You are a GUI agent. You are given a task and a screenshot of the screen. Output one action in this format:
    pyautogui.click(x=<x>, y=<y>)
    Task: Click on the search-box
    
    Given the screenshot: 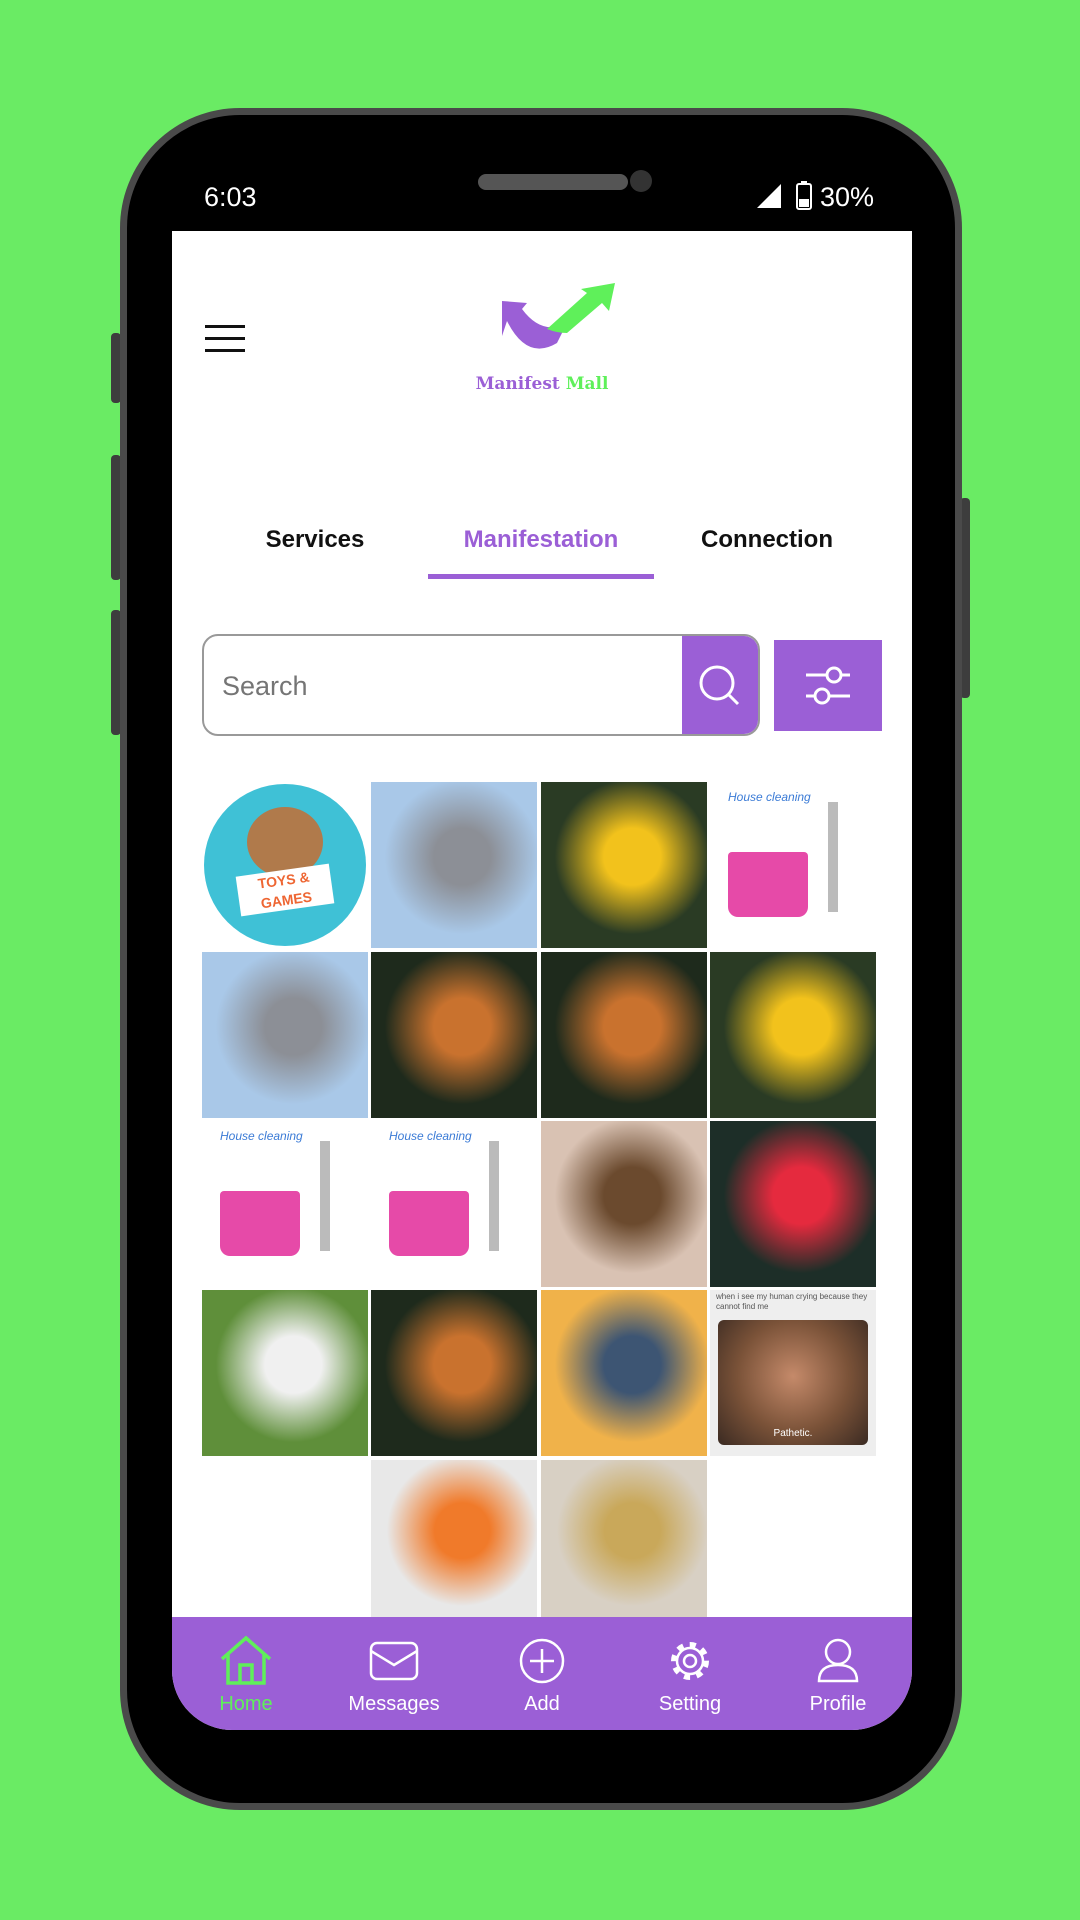 What is the action you would take?
    pyautogui.click(x=481, y=685)
    